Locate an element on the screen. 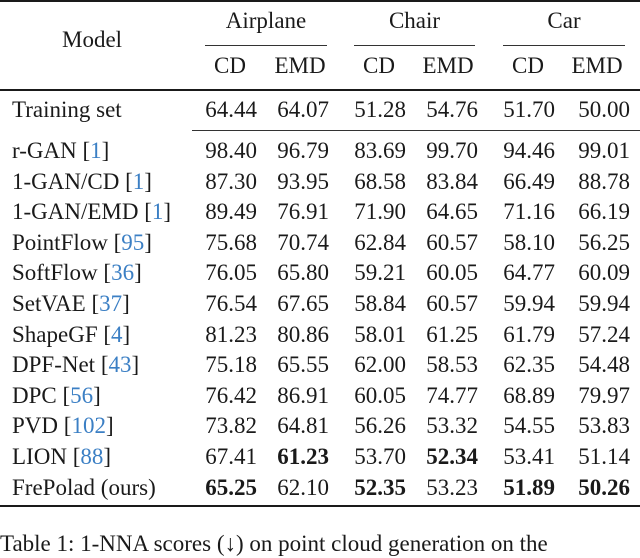 The image size is (640, 558). score-cell: 52.34 is located at coordinates (452, 456).